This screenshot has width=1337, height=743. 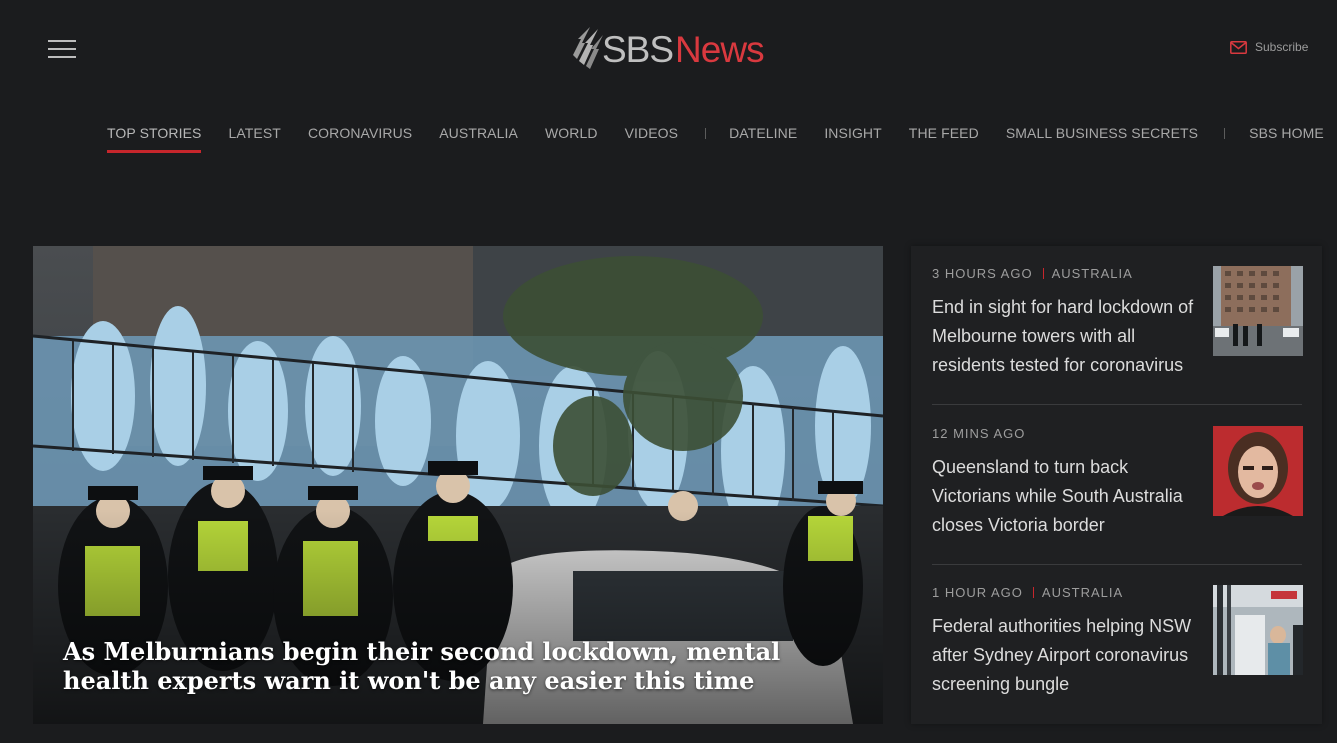 What do you see at coordinates (977, 592) in the screenshot?
I see `story-time: 1 HOUR AGO` at bounding box center [977, 592].